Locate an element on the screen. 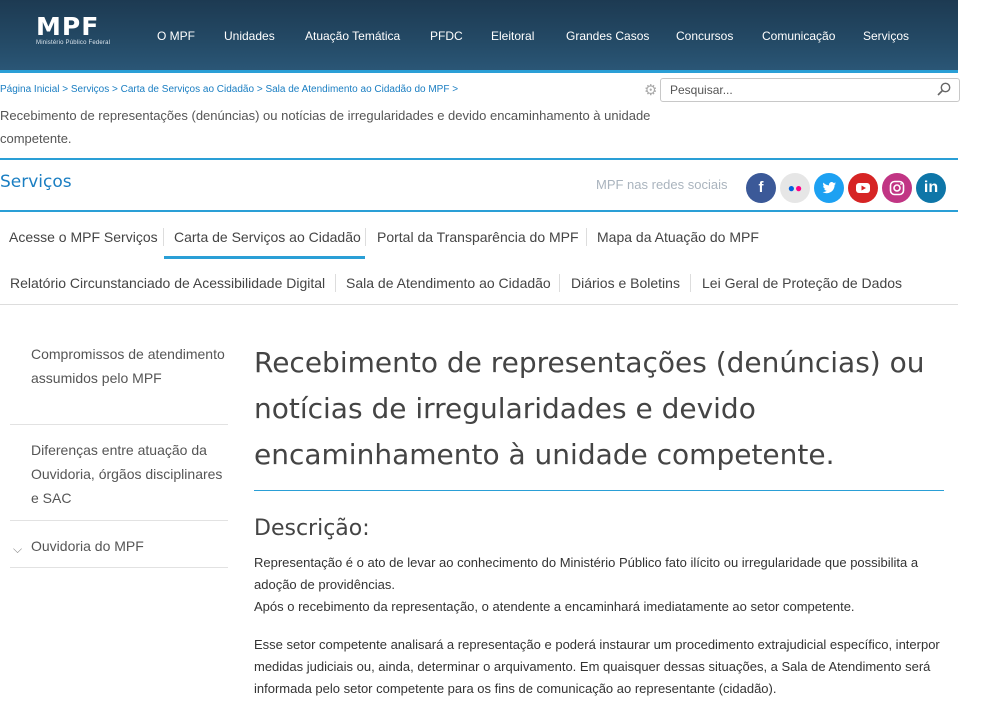  tab-sala-atendimento: Sala de Atendimento ao Cidadão is located at coordinates (448, 283).